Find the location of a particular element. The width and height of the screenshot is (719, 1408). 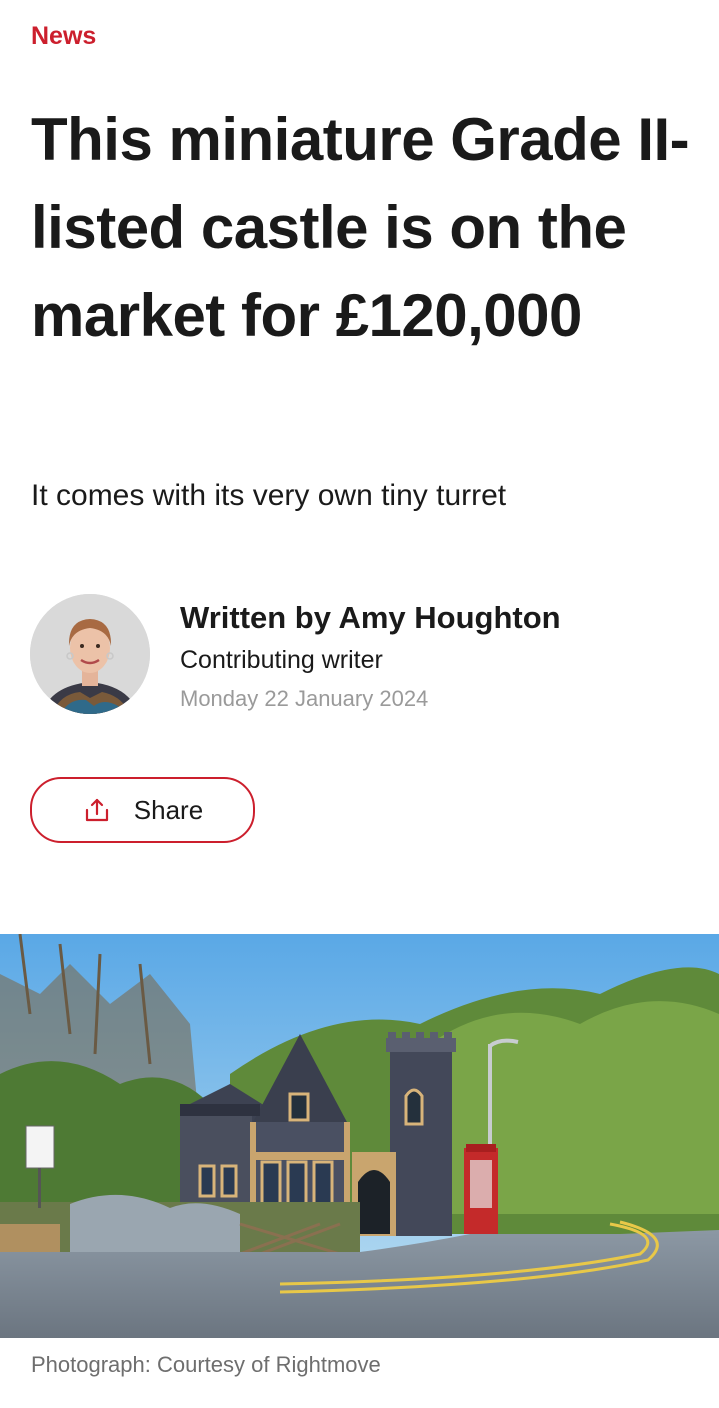

author-avatar is located at coordinates (90, 654).